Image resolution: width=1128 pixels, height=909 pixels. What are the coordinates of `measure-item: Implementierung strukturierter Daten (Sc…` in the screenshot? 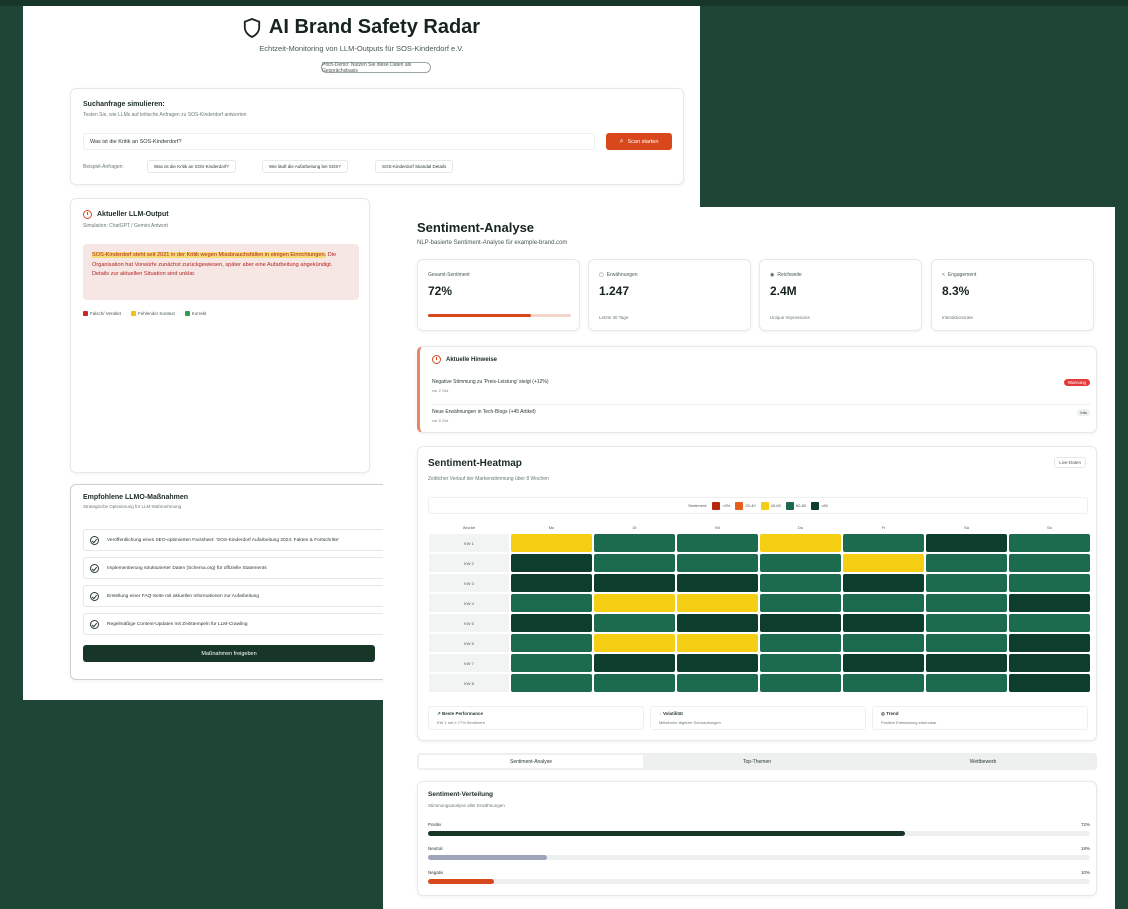 It's located at (243, 568).